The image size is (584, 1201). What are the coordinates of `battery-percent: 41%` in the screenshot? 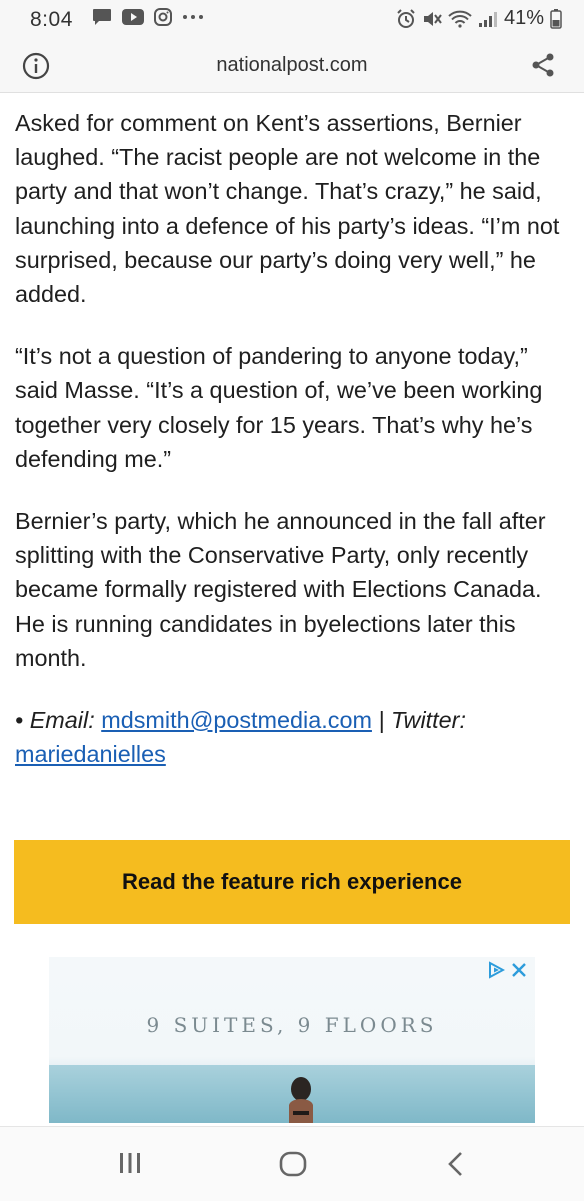 It's located at (523, 18).